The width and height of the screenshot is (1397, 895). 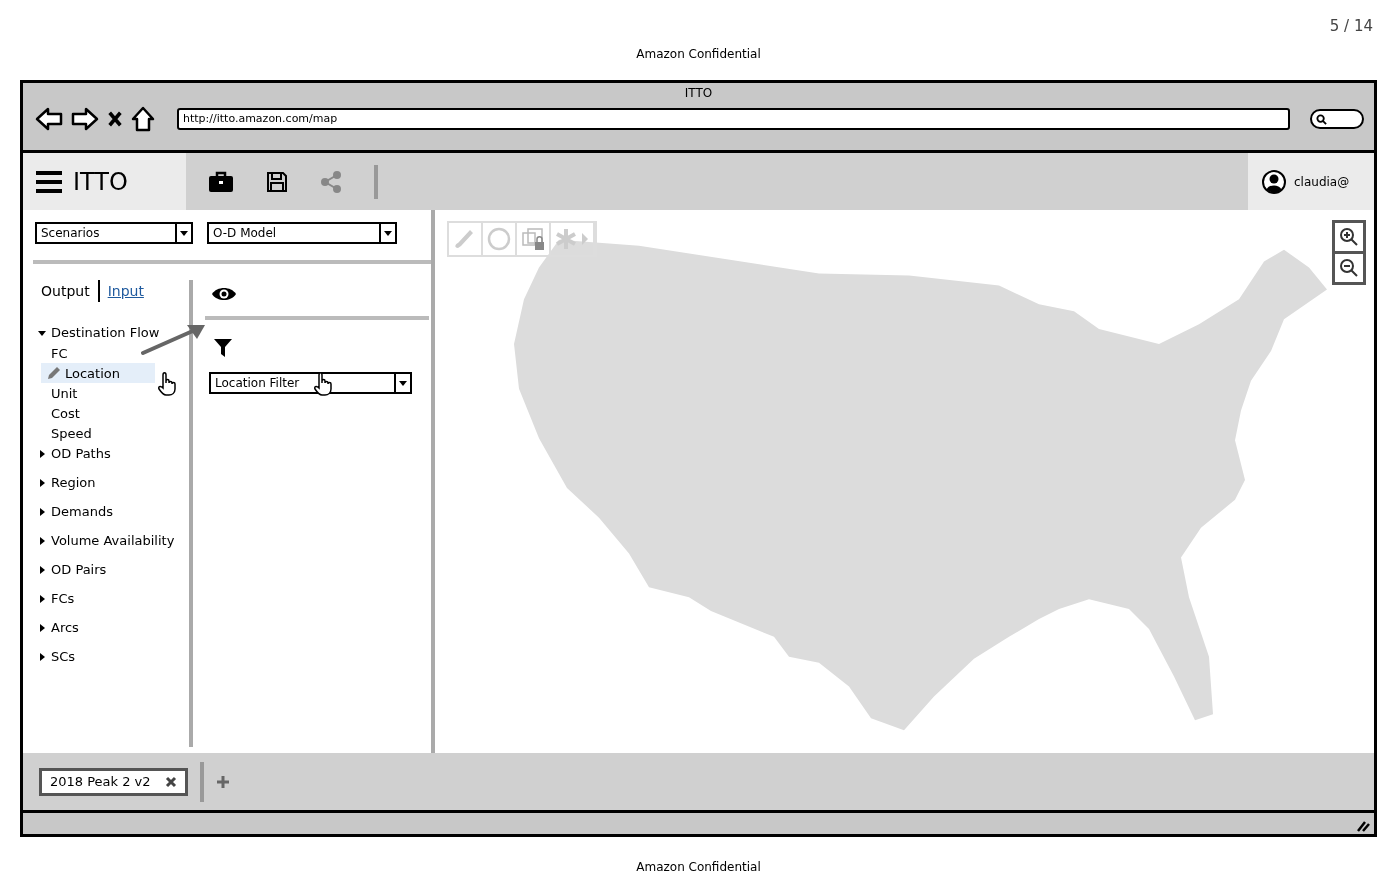 What do you see at coordinates (54, 373) in the screenshot?
I see `pencil-icon` at bounding box center [54, 373].